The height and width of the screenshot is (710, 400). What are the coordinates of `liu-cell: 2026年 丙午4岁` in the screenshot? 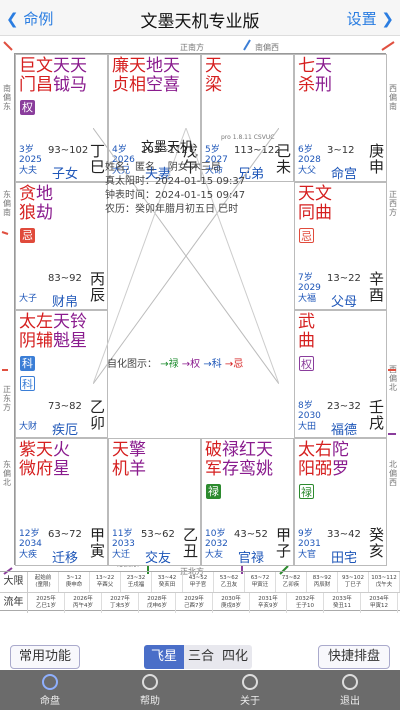 It's located at (83, 603).